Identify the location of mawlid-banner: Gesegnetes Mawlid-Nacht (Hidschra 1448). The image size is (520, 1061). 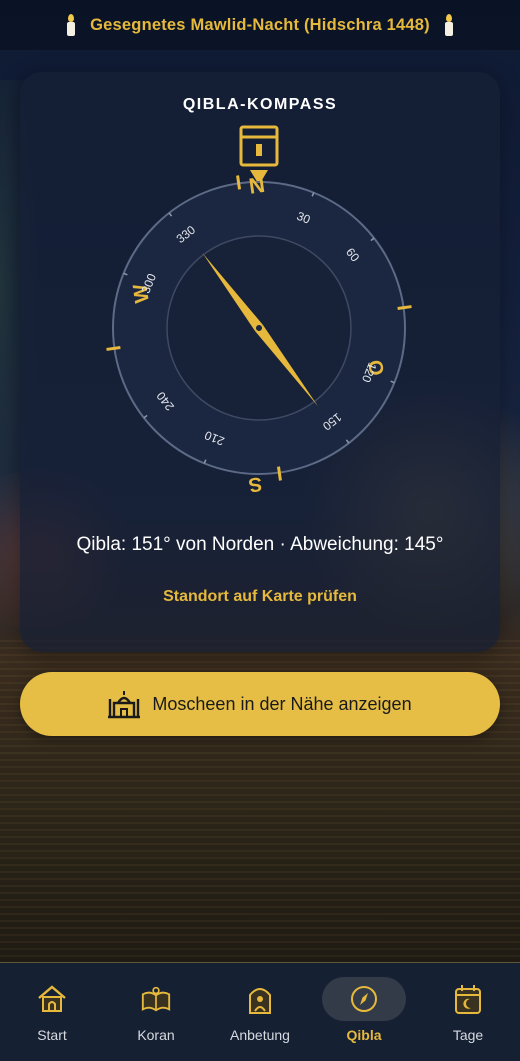
(260, 25).